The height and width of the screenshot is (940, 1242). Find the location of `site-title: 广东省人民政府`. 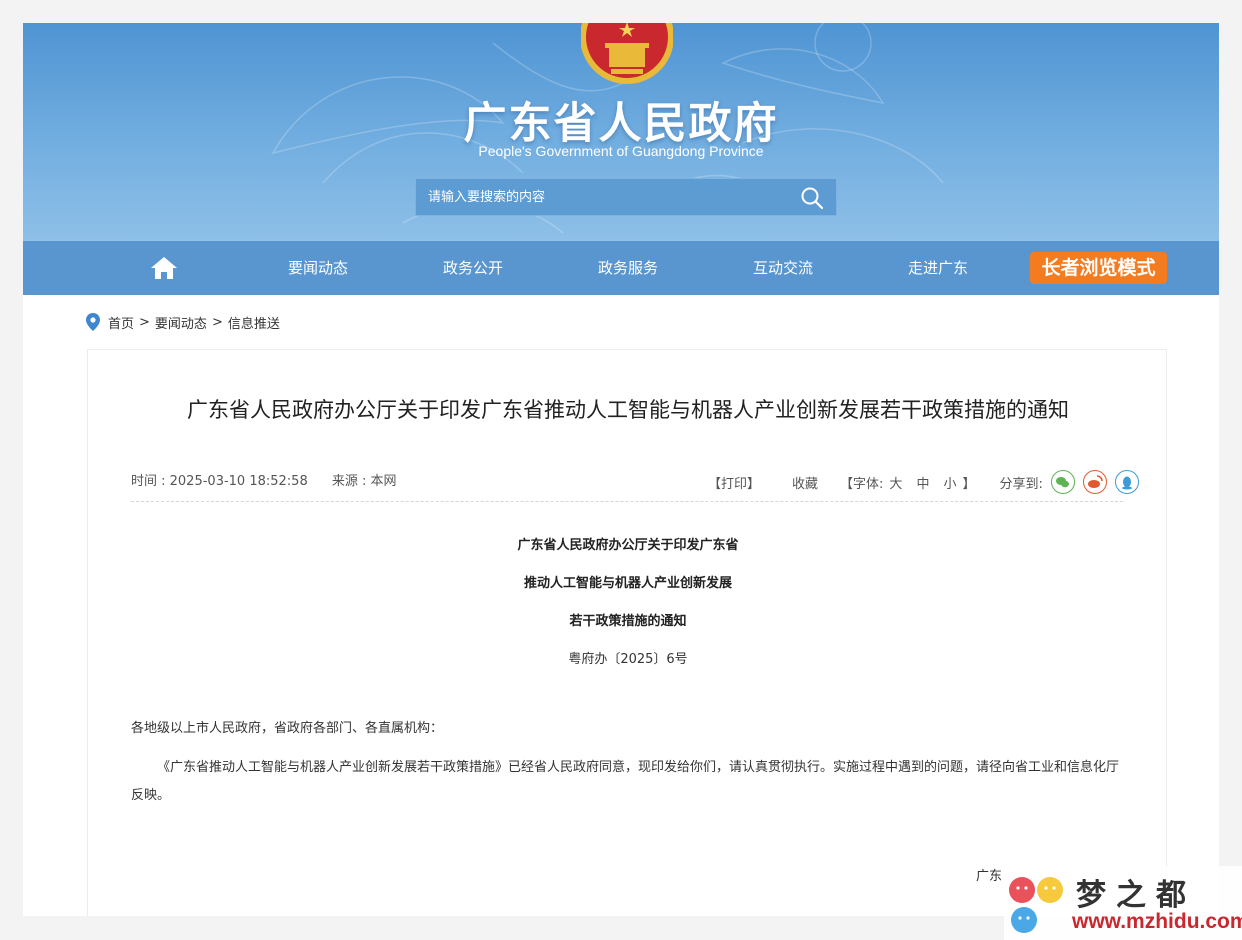

site-title: 广东省人民政府 is located at coordinates (621, 124).